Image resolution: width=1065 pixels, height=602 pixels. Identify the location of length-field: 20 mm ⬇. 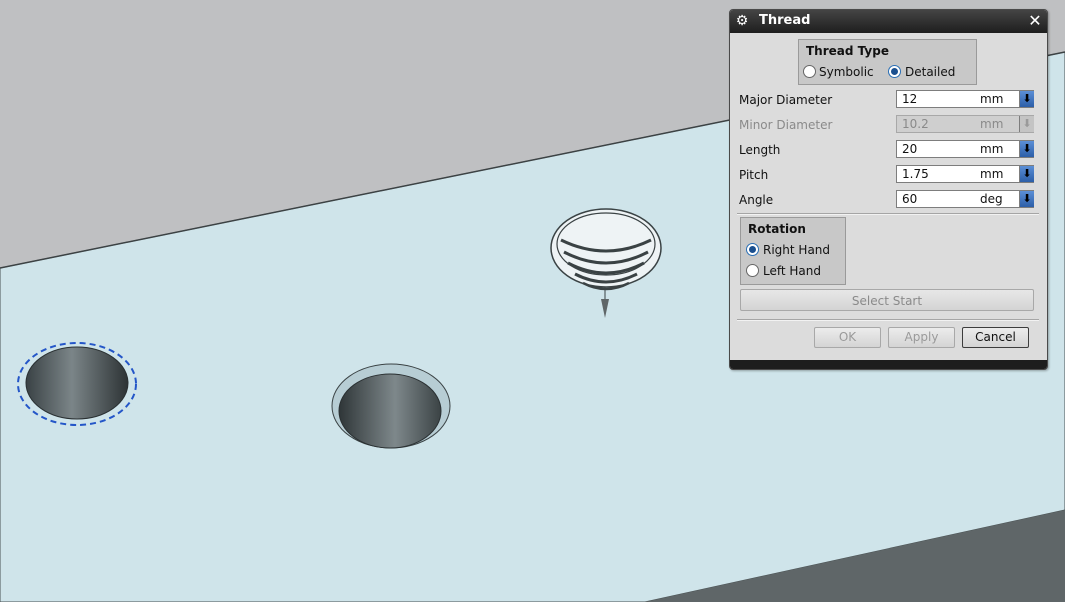
(965, 149).